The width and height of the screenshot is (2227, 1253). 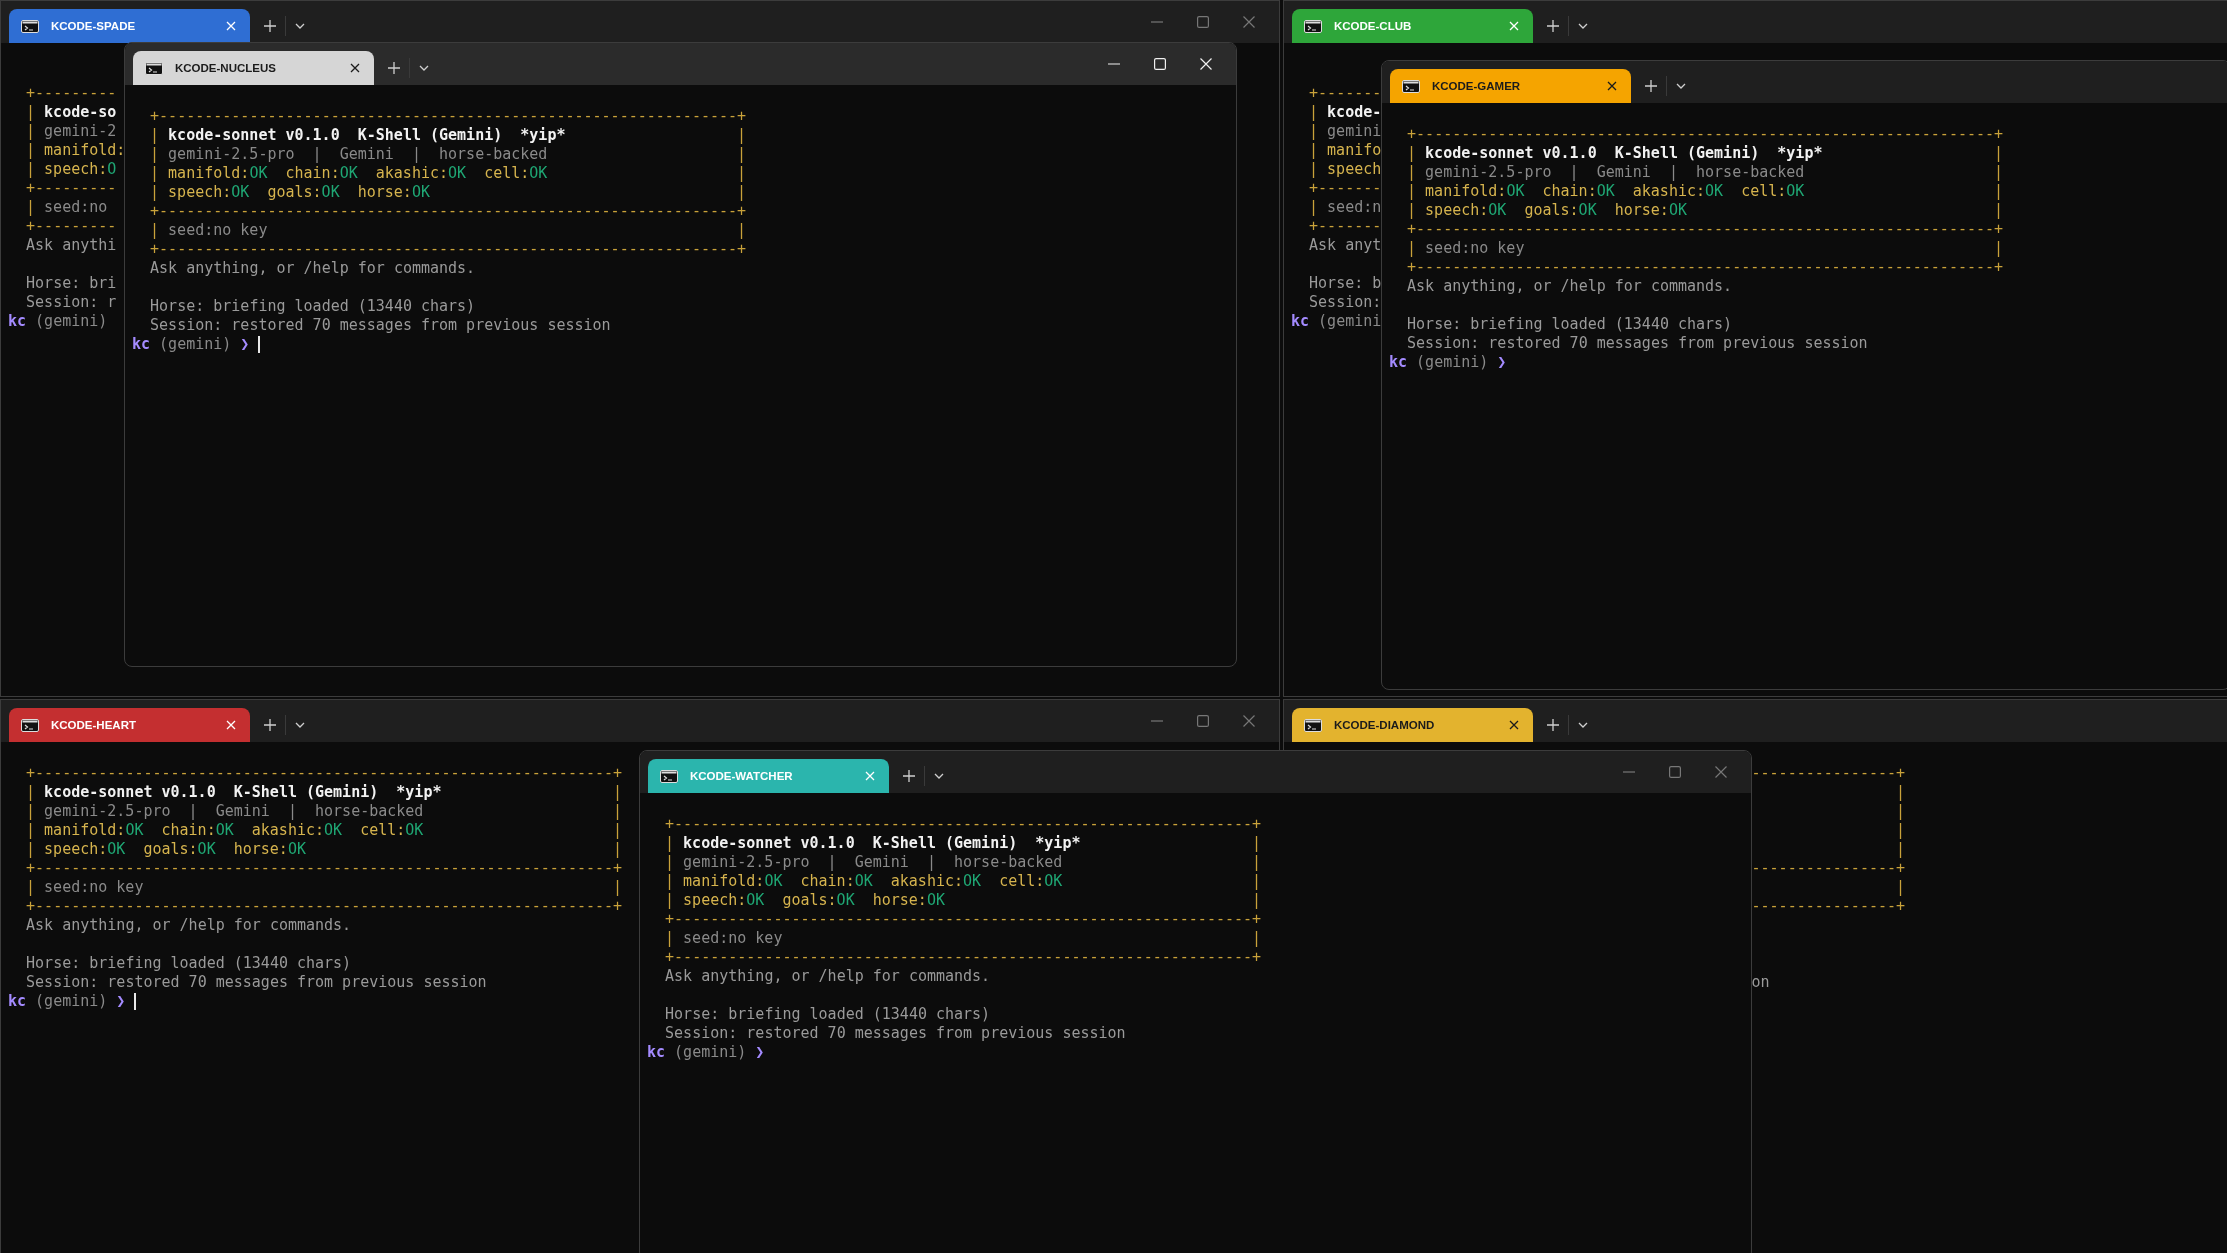 I want to click on status-item: manifold:, so click(x=85, y=150).